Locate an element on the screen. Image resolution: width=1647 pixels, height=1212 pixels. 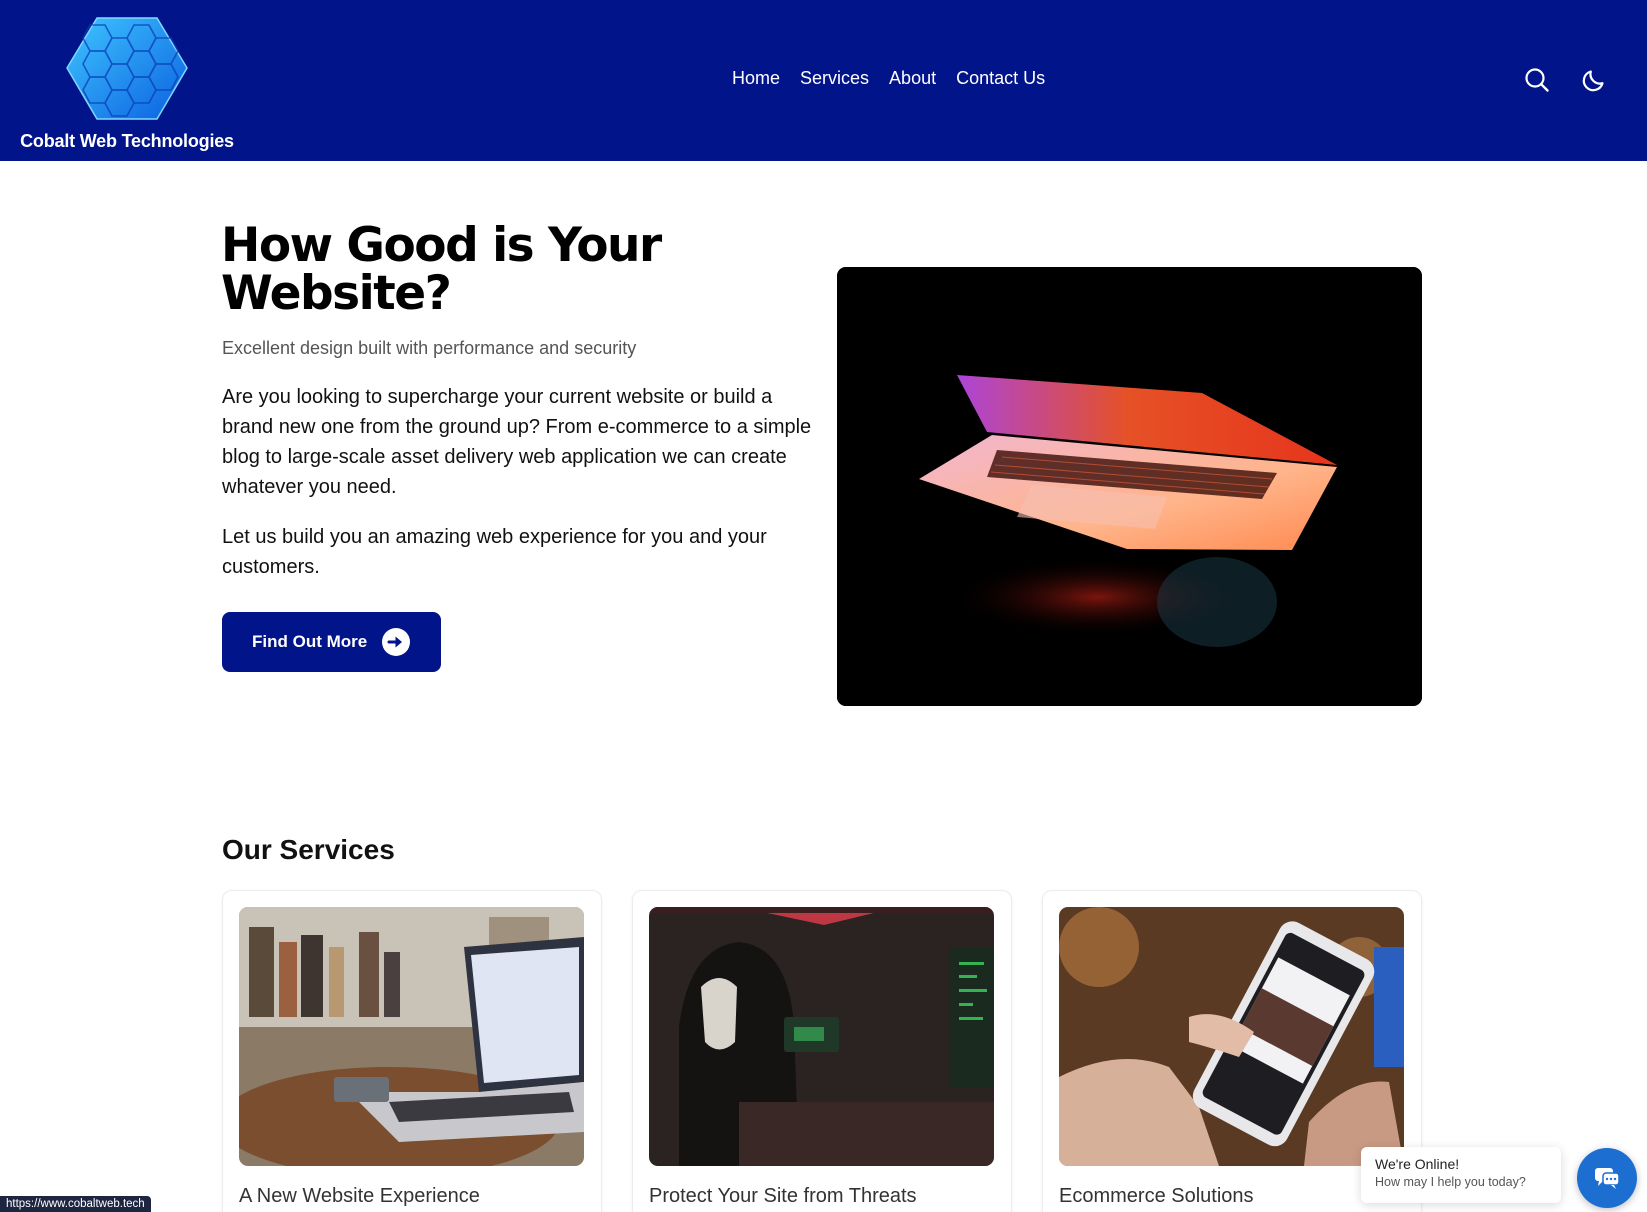
laptop-on-table-image is located at coordinates (411, 1036).